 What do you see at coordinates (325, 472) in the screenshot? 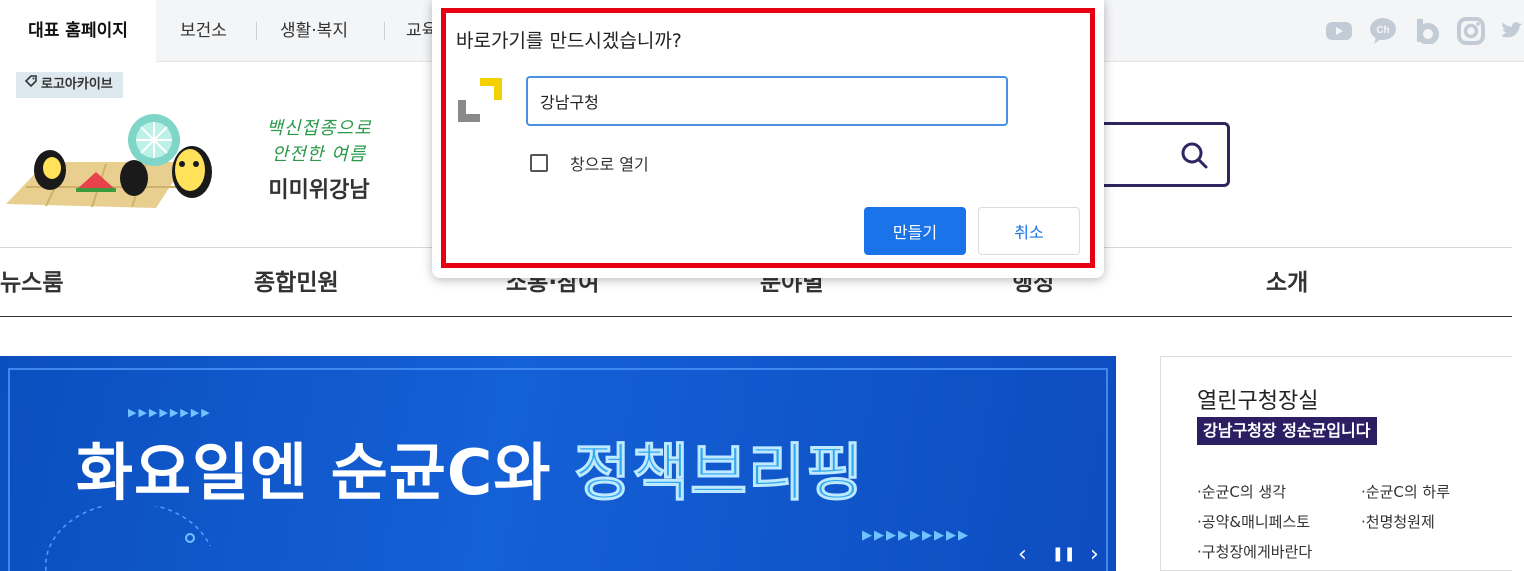
I see `banner-headline-white: 화요일엔 순균C와` at bounding box center [325, 472].